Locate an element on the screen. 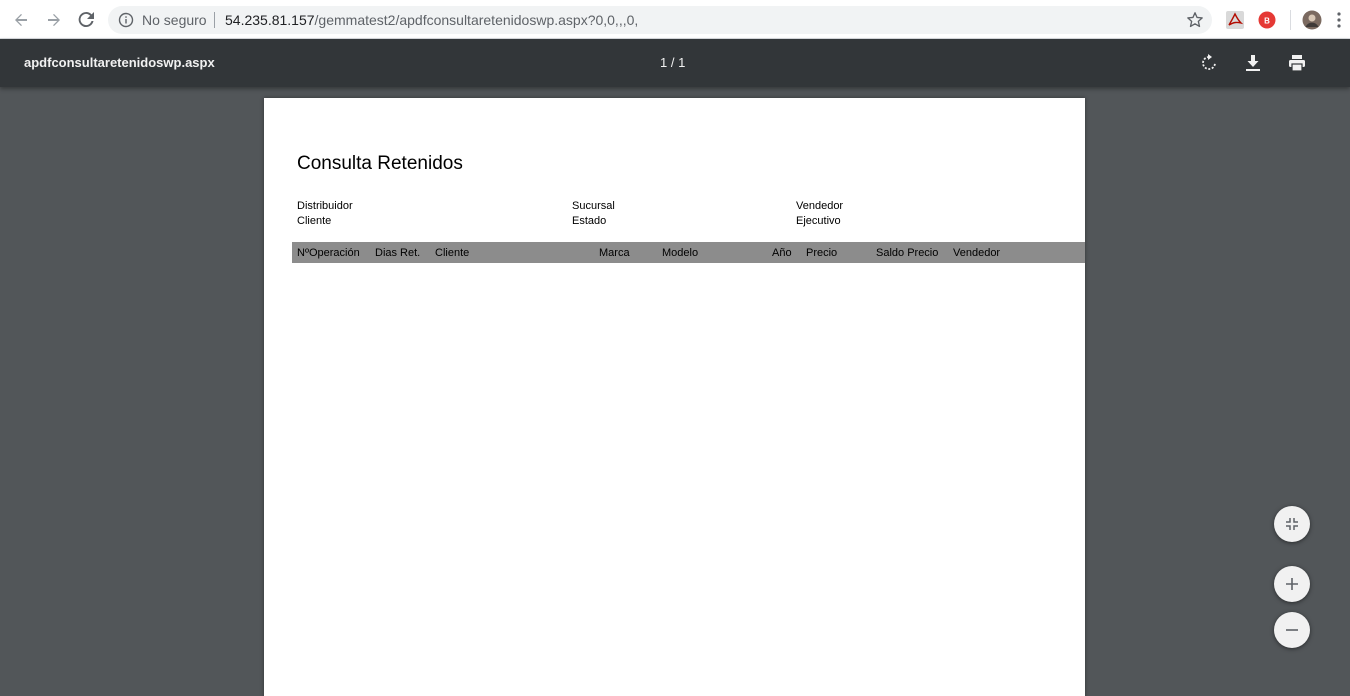 The width and height of the screenshot is (1350, 696). omnibox-divider is located at coordinates (214, 20).